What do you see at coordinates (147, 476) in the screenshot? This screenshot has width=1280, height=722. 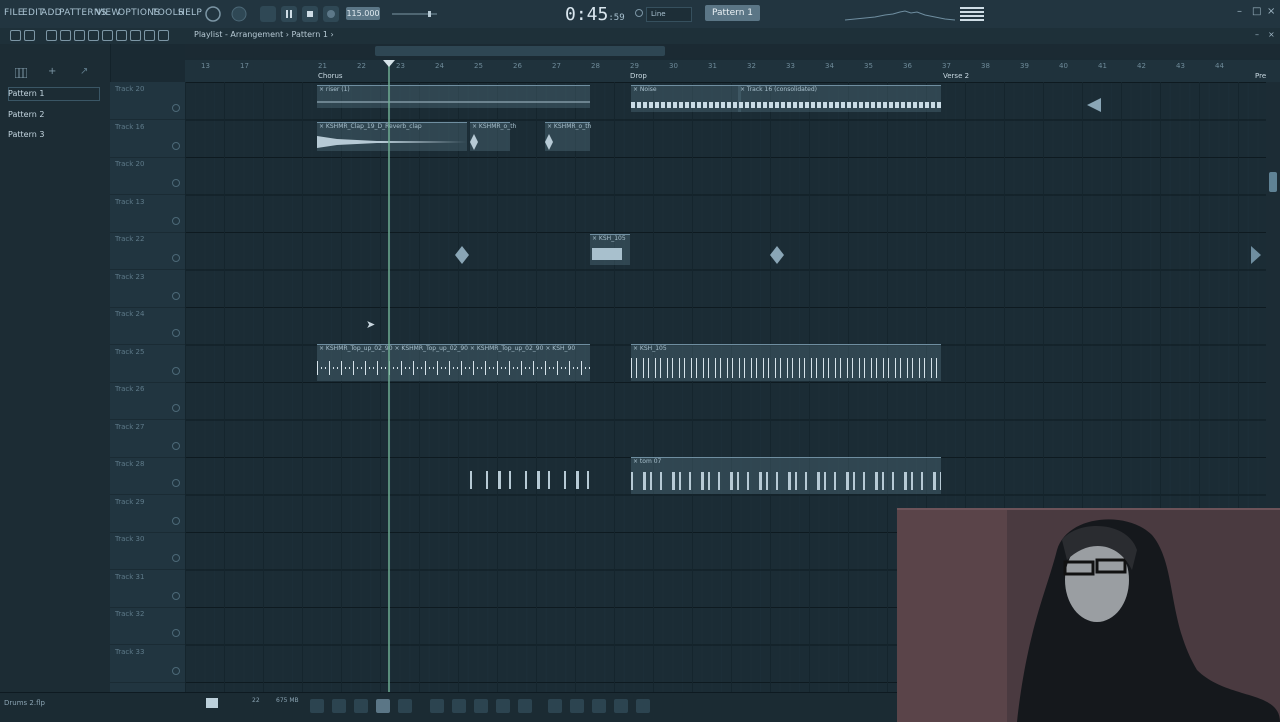 I see `track-header: Track 28` at bounding box center [147, 476].